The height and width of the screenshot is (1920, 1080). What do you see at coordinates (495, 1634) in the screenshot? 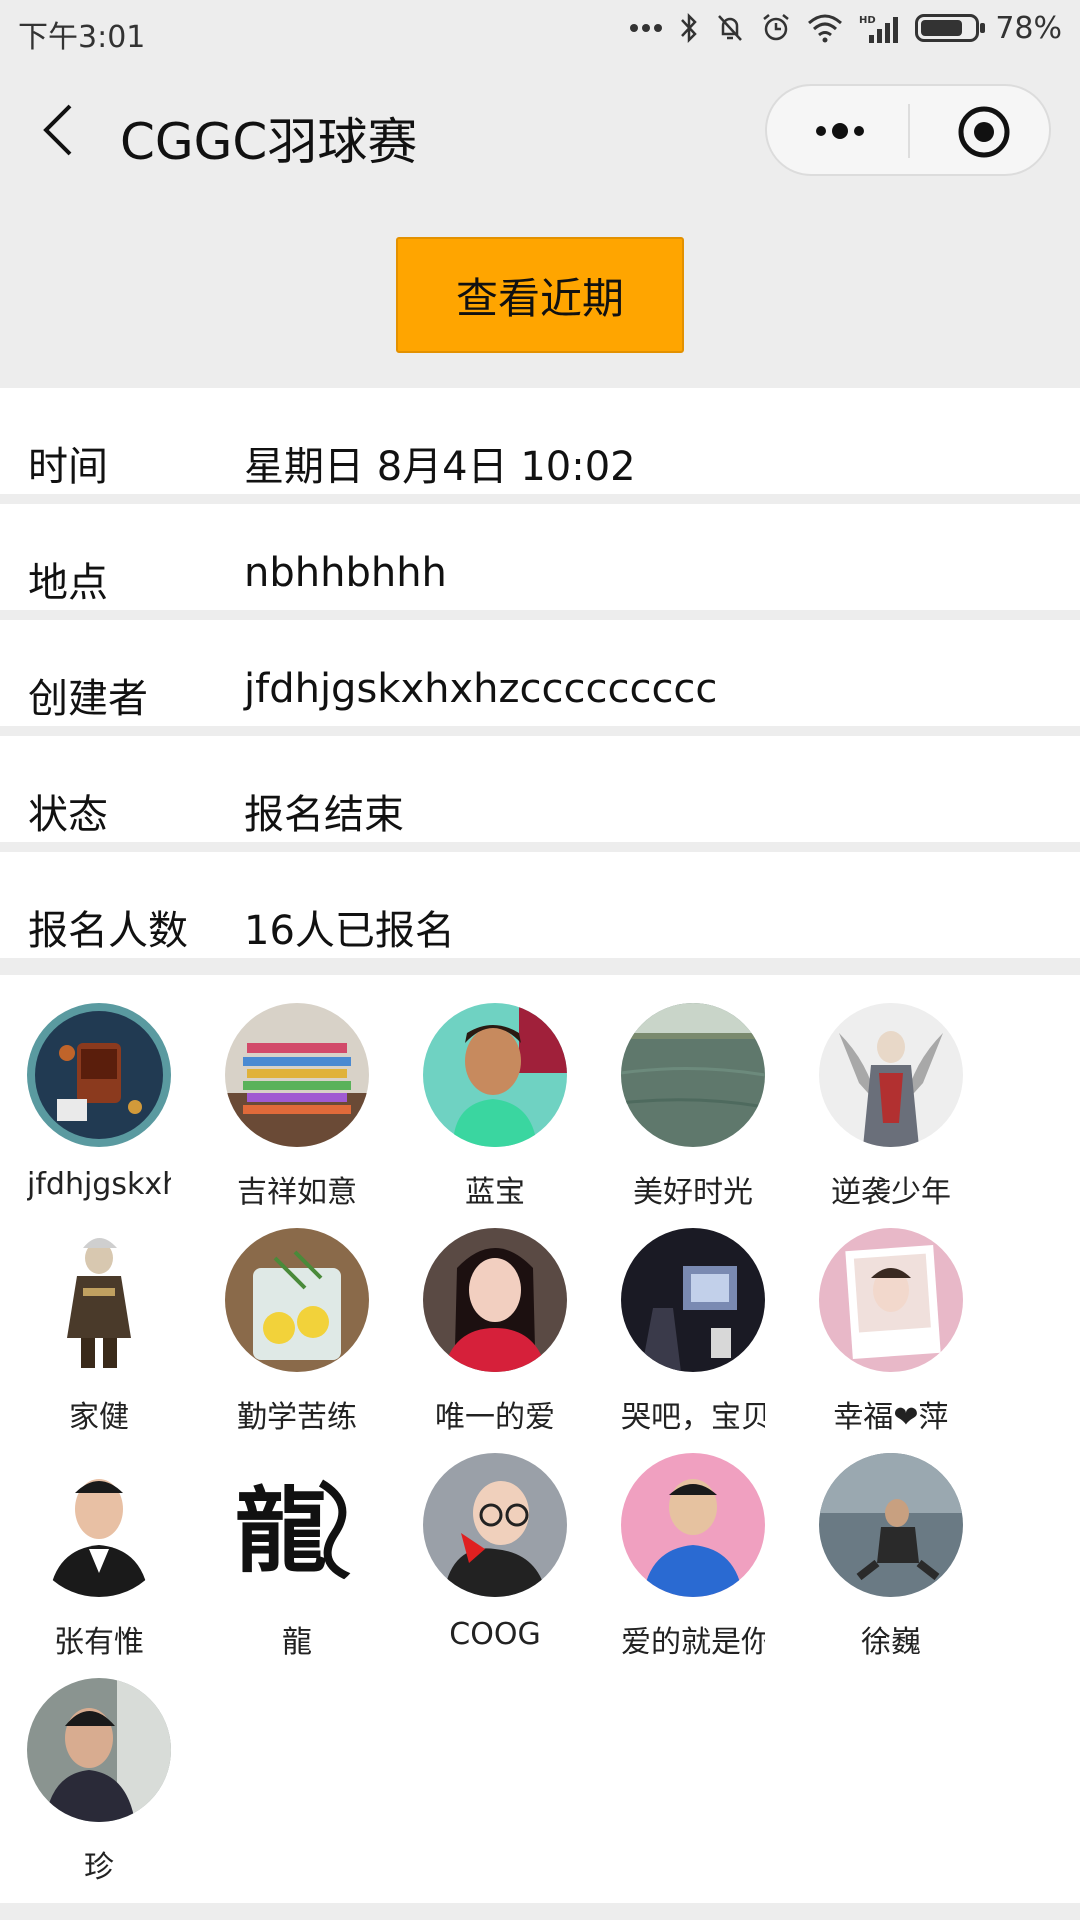
I see `participant-name: COOG` at bounding box center [495, 1634].